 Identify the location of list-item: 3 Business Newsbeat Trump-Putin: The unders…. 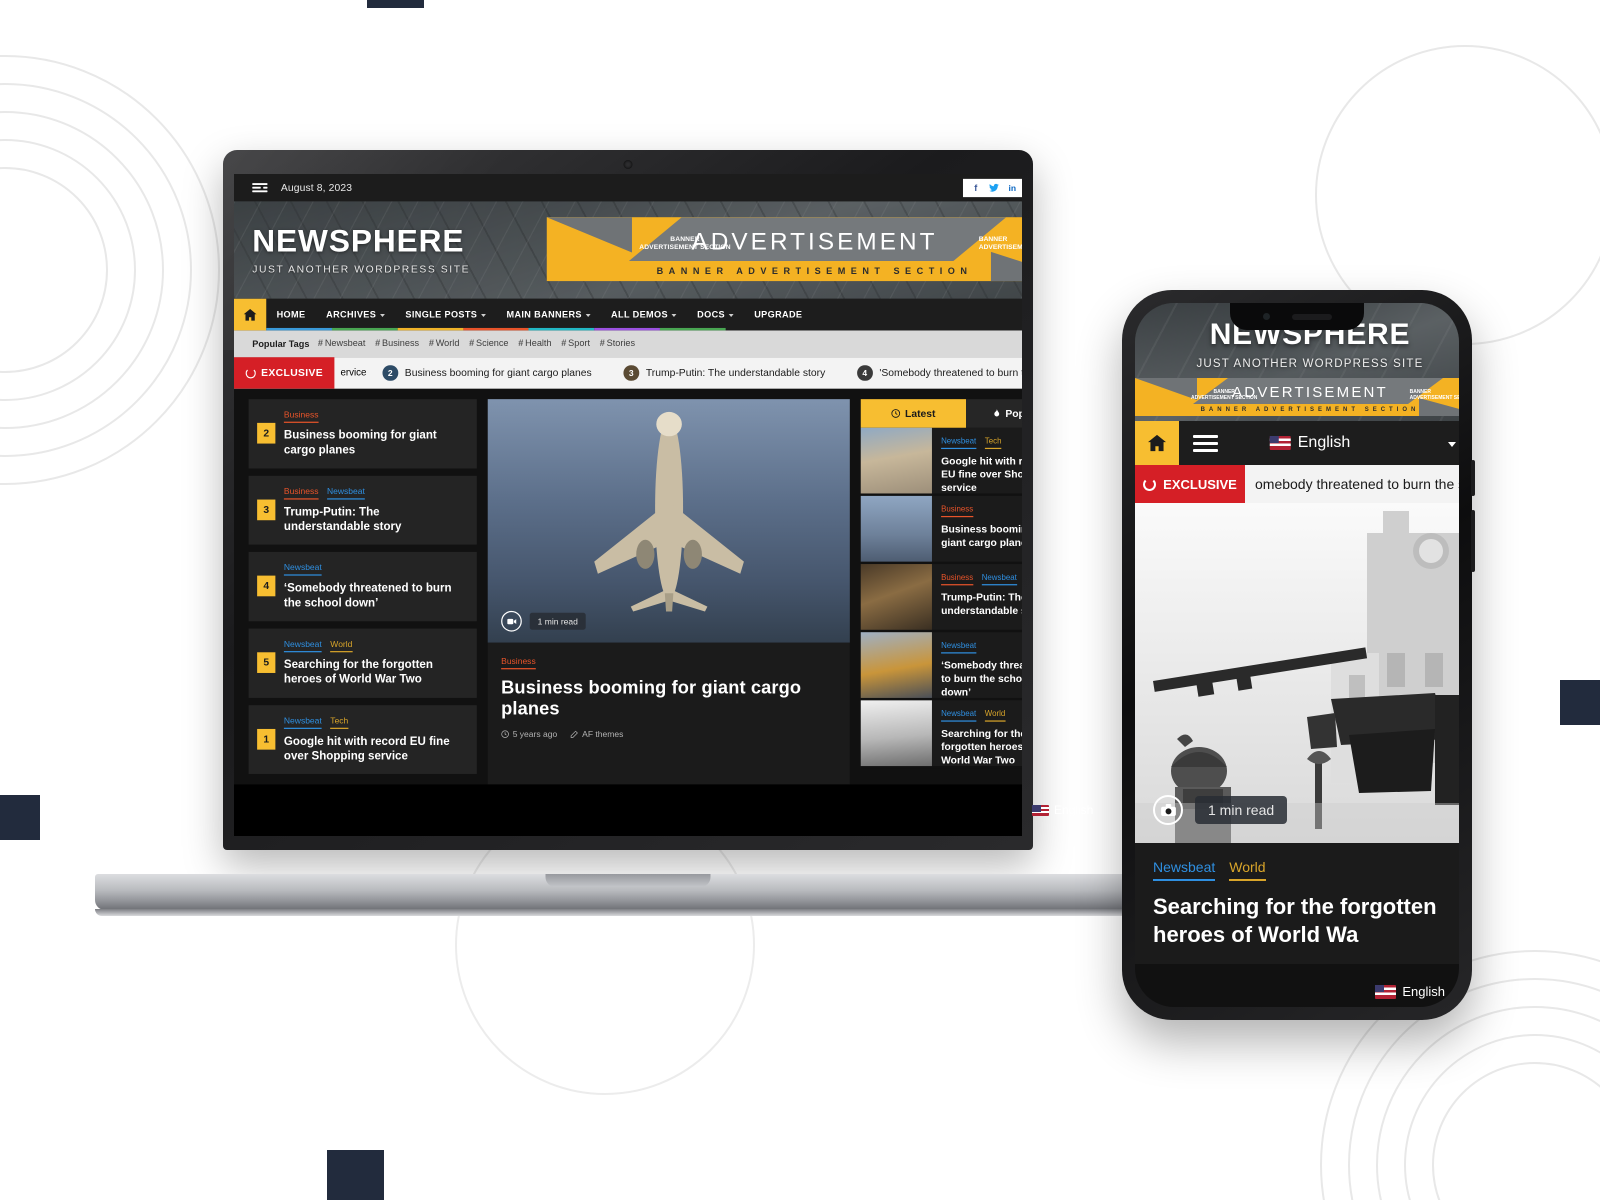
(362, 510).